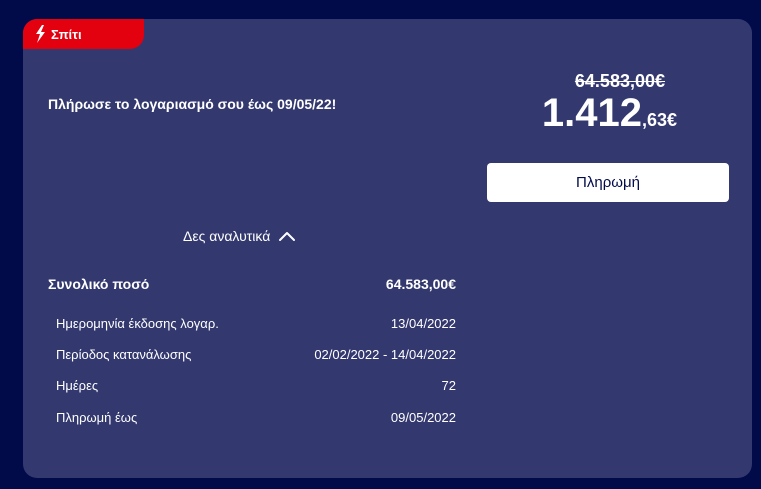 This screenshot has width=761, height=489. I want to click on detail-label: Περίοδος κατανάλωσης, so click(124, 354).